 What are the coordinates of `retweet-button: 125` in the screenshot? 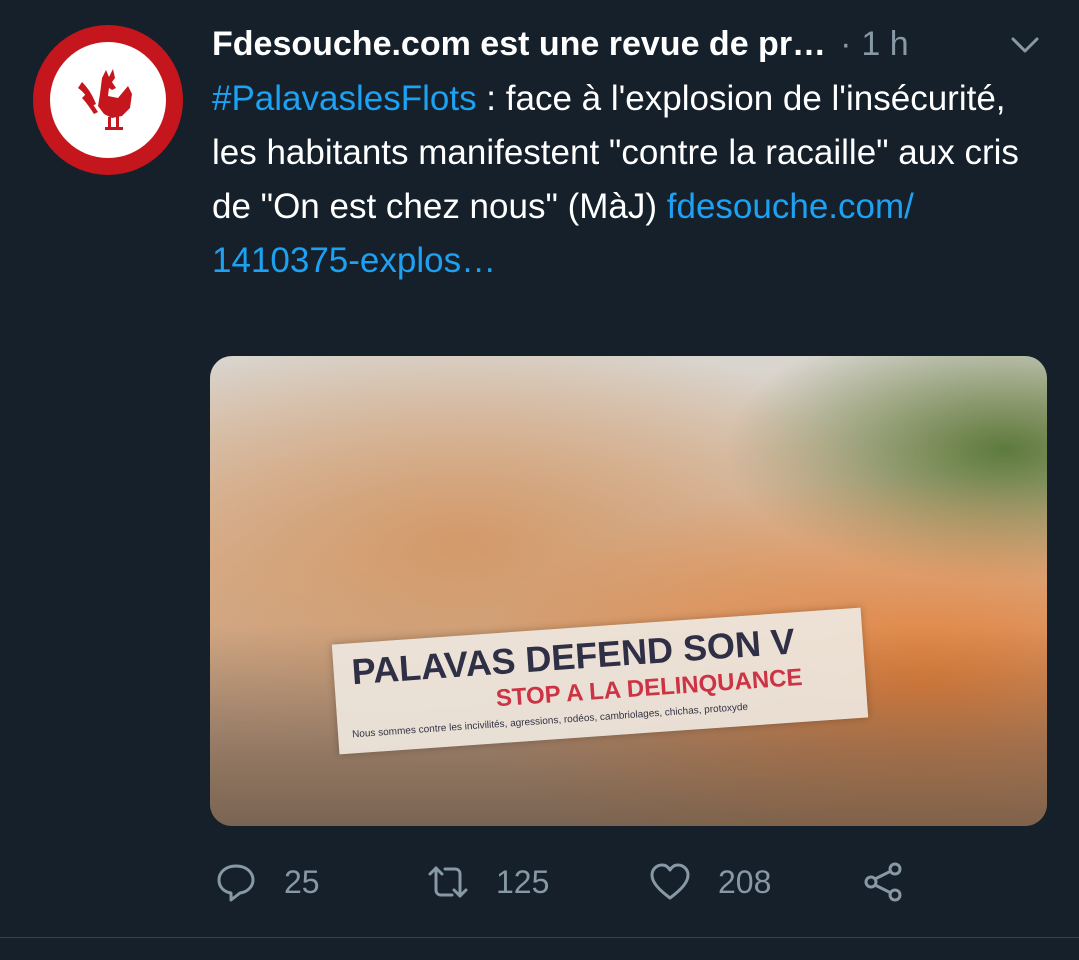 It's located at (487, 882).